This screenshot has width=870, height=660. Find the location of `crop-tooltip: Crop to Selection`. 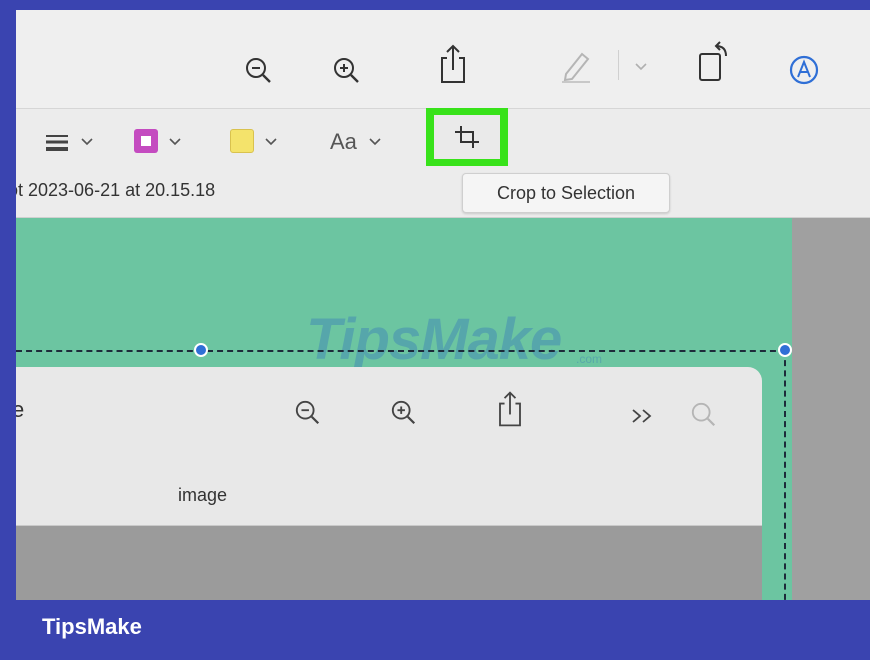

crop-tooltip: Crop to Selection is located at coordinates (566, 193).